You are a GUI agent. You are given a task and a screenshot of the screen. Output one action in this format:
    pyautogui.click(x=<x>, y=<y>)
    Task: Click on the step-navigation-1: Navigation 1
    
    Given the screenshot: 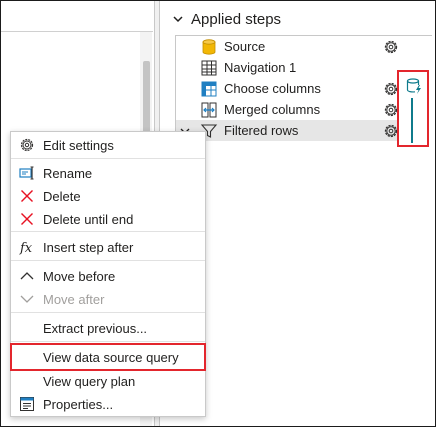 What is the action you would take?
    pyautogui.click(x=303, y=67)
    